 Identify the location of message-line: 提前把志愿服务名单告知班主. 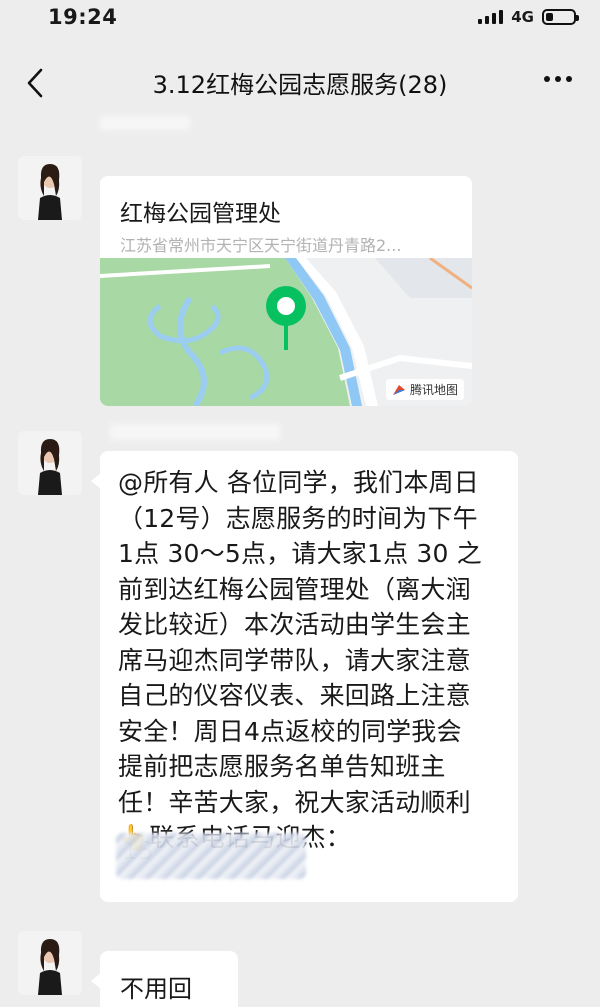
(282, 766).